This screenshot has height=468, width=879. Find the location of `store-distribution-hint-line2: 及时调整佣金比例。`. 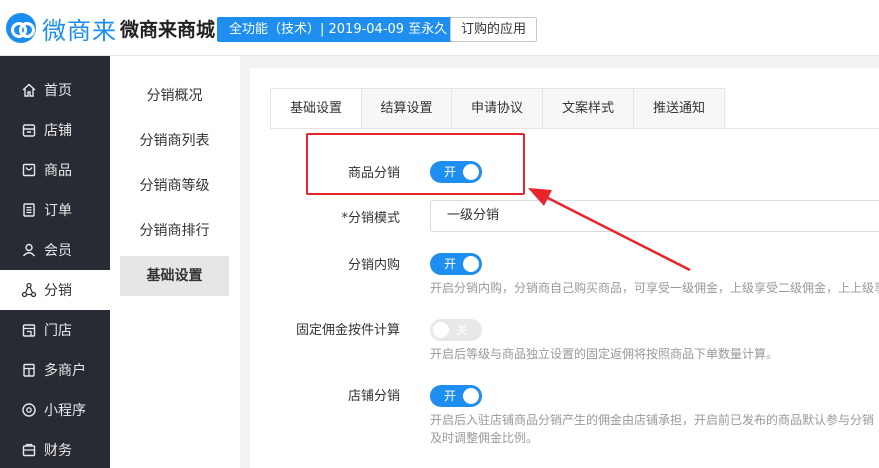

store-distribution-hint-line2: 及时调整佣金比例。 is located at coordinates (484, 438).